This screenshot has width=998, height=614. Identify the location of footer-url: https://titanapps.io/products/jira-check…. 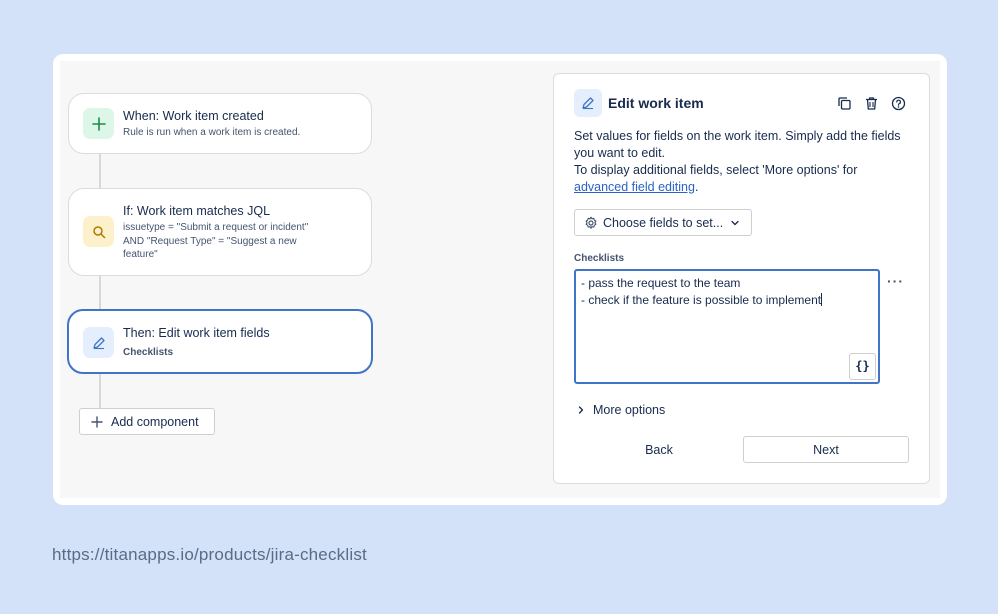
(209, 554).